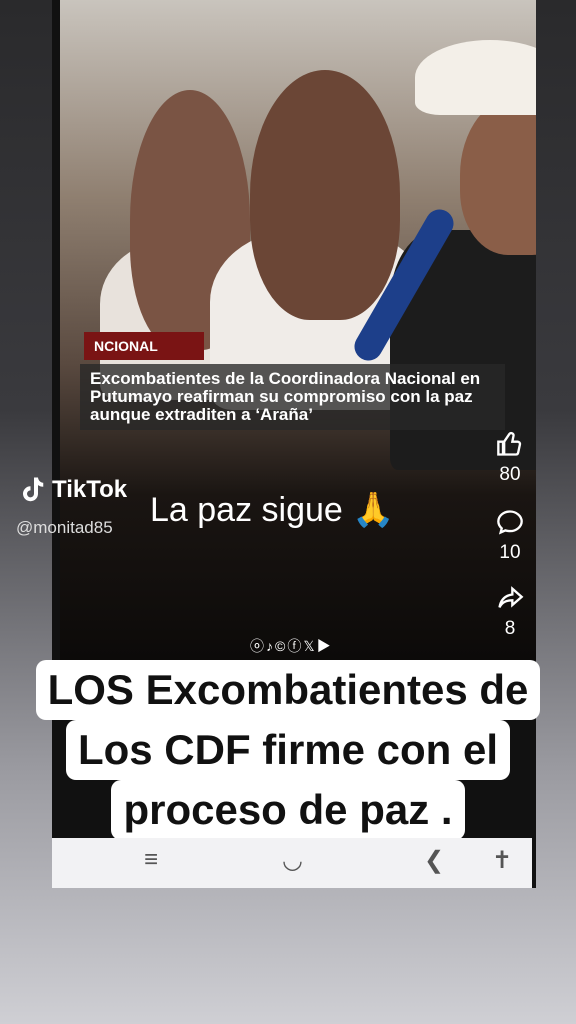  Describe the element at coordinates (291, 646) in the screenshot. I see `social-icons-row: ⓞ♪©ⓕ𝕏▶` at that location.